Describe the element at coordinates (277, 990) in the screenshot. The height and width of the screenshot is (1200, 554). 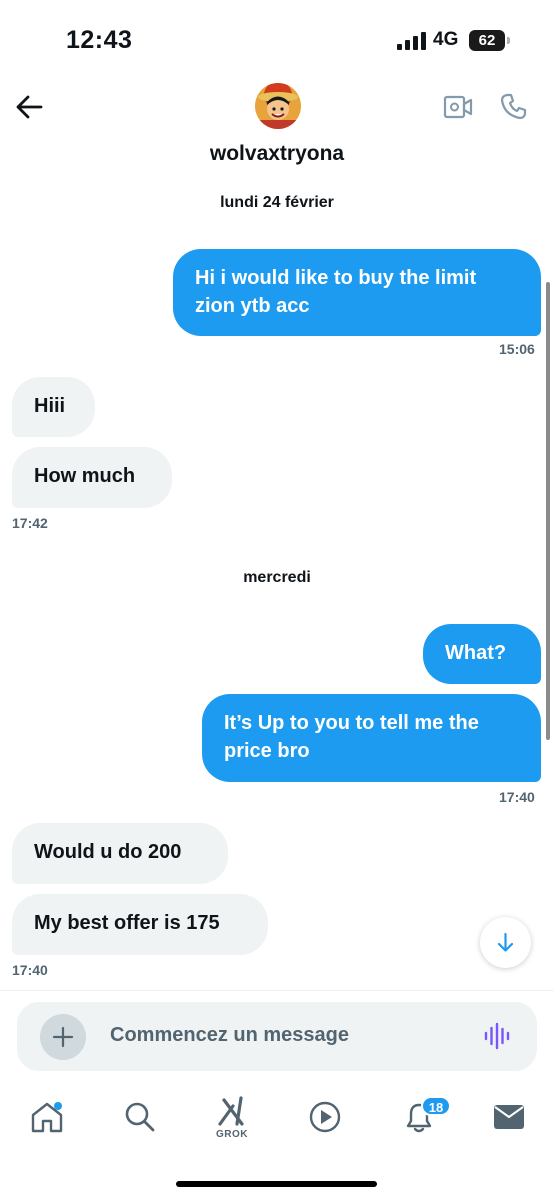
I see `divider` at that location.